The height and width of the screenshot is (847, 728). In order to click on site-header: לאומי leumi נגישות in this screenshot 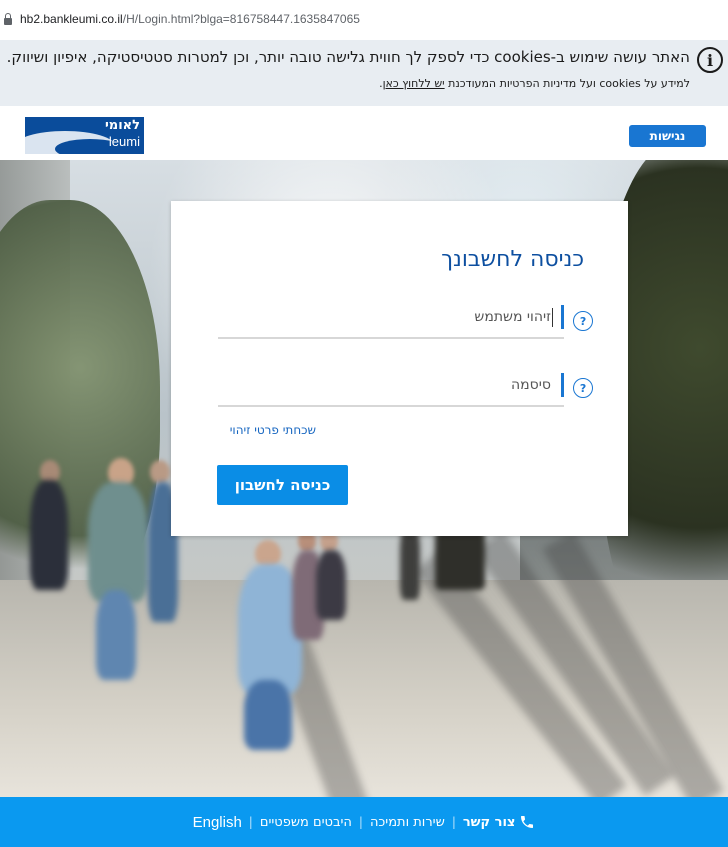, I will do `click(364, 133)`.